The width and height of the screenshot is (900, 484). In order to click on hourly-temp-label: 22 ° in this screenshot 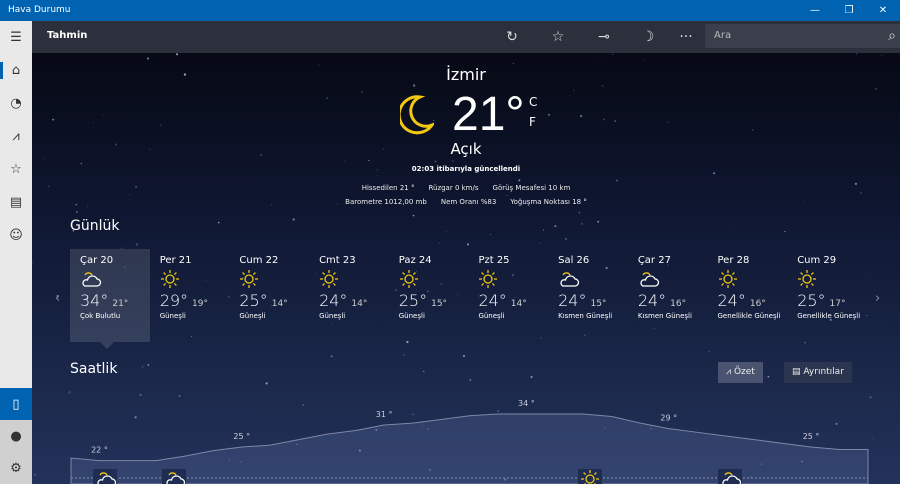, I will do `click(99, 450)`.